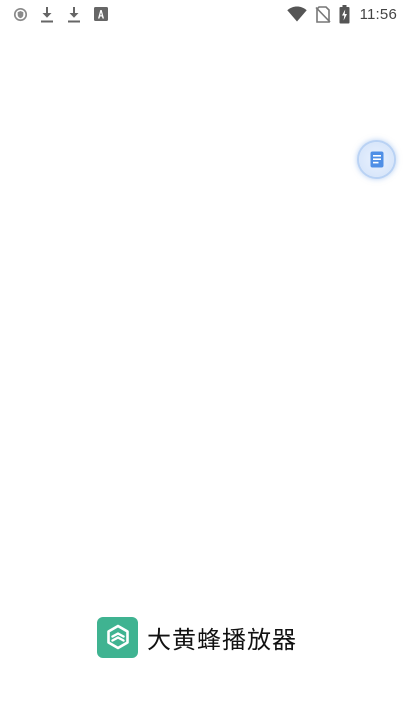 The image size is (405, 720). Describe the element at coordinates (222, 639) in the screenshot. I see `app-name: 大黄蜂播放器` at that location.